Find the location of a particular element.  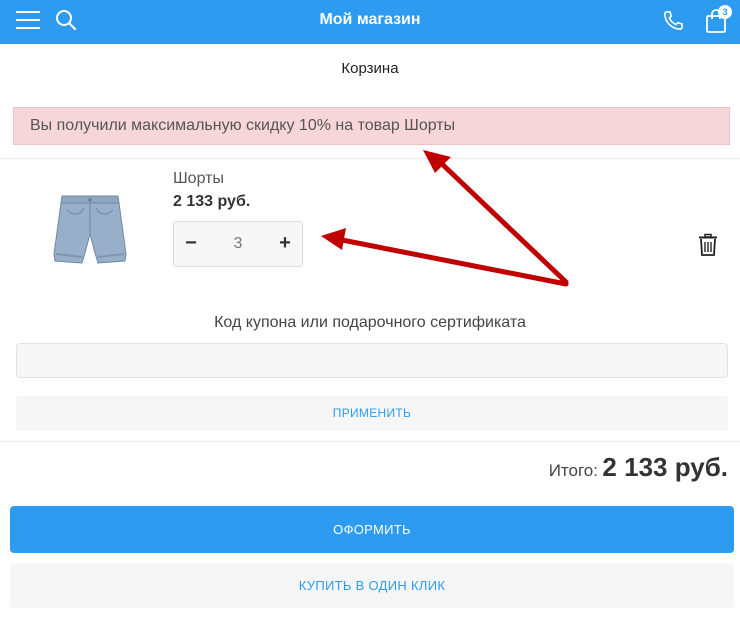

increase-quantity-button: + is located at coordinates (285, 244).